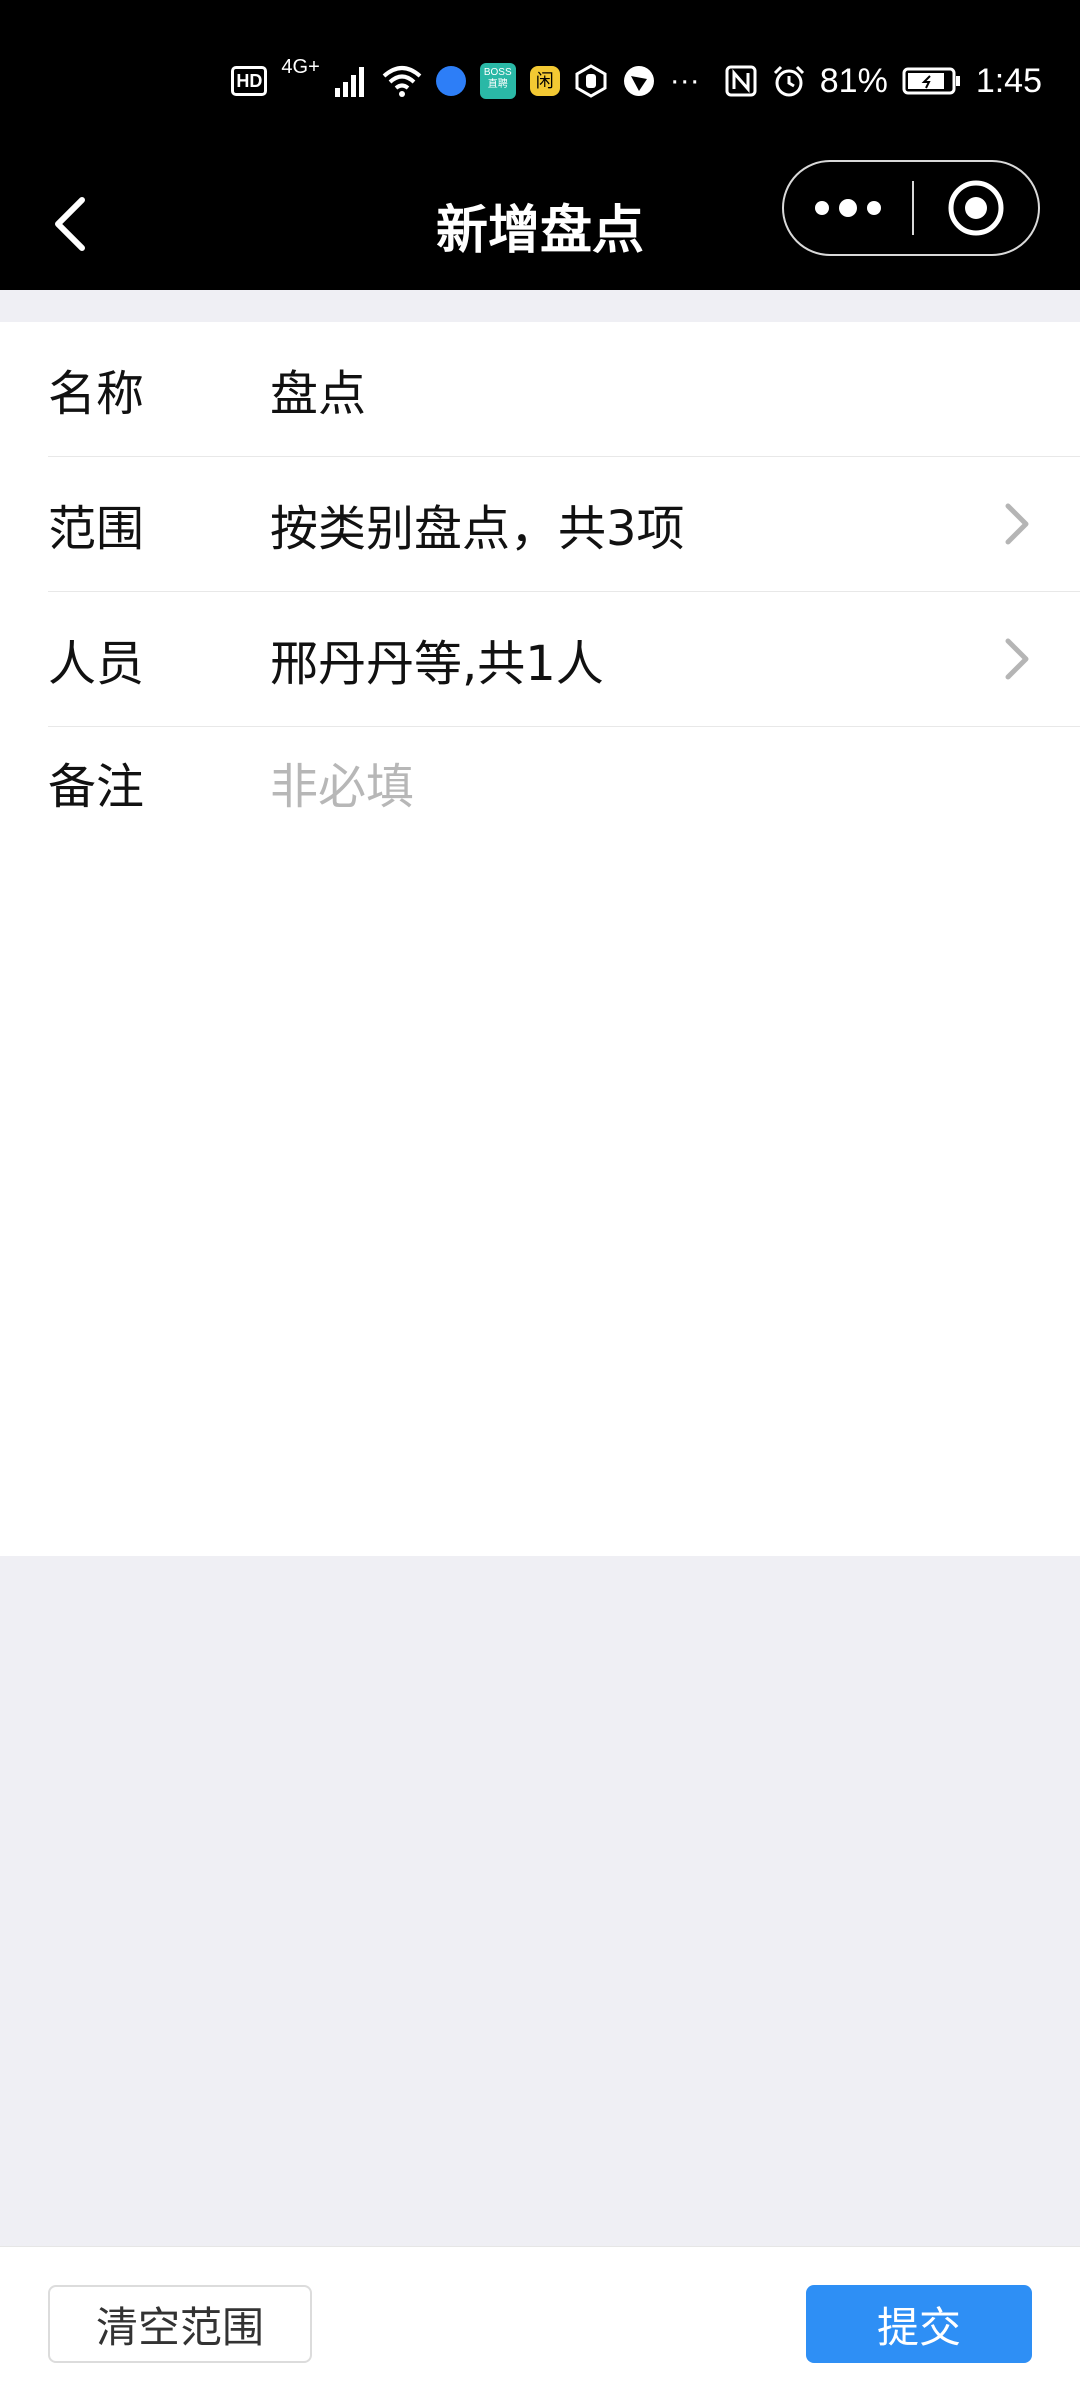 This screenshot has width=1080, height=2400. What do you see at coordinates (591, 81) in the screenshot?
I see `hand-app-icon` at bounding box center [591, 81].